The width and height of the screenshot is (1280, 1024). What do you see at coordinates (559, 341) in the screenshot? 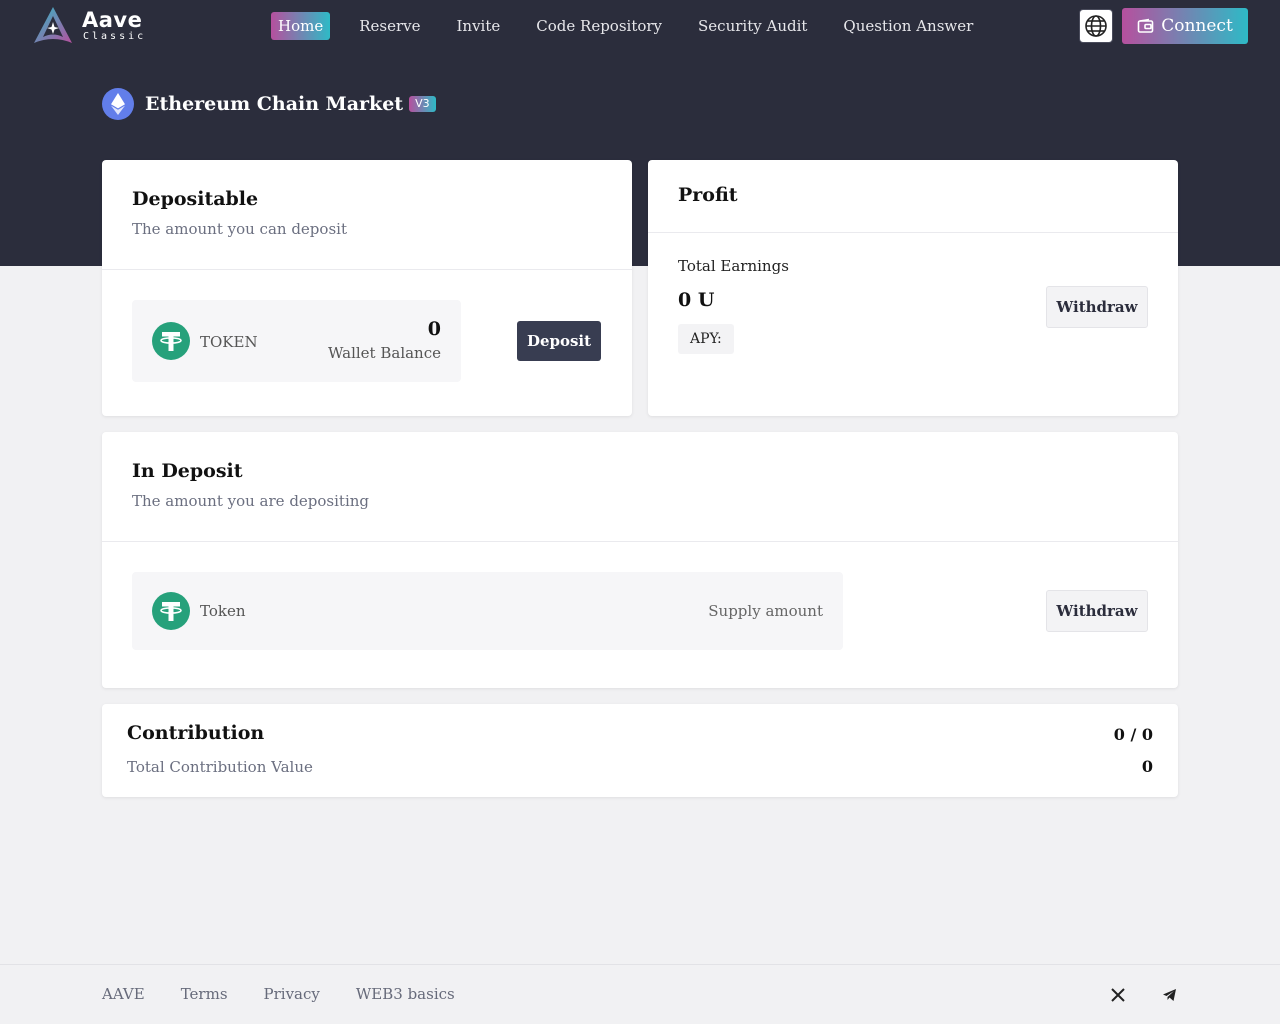
I see `deposit-button: Deposit` at bounding box center [559, 341].